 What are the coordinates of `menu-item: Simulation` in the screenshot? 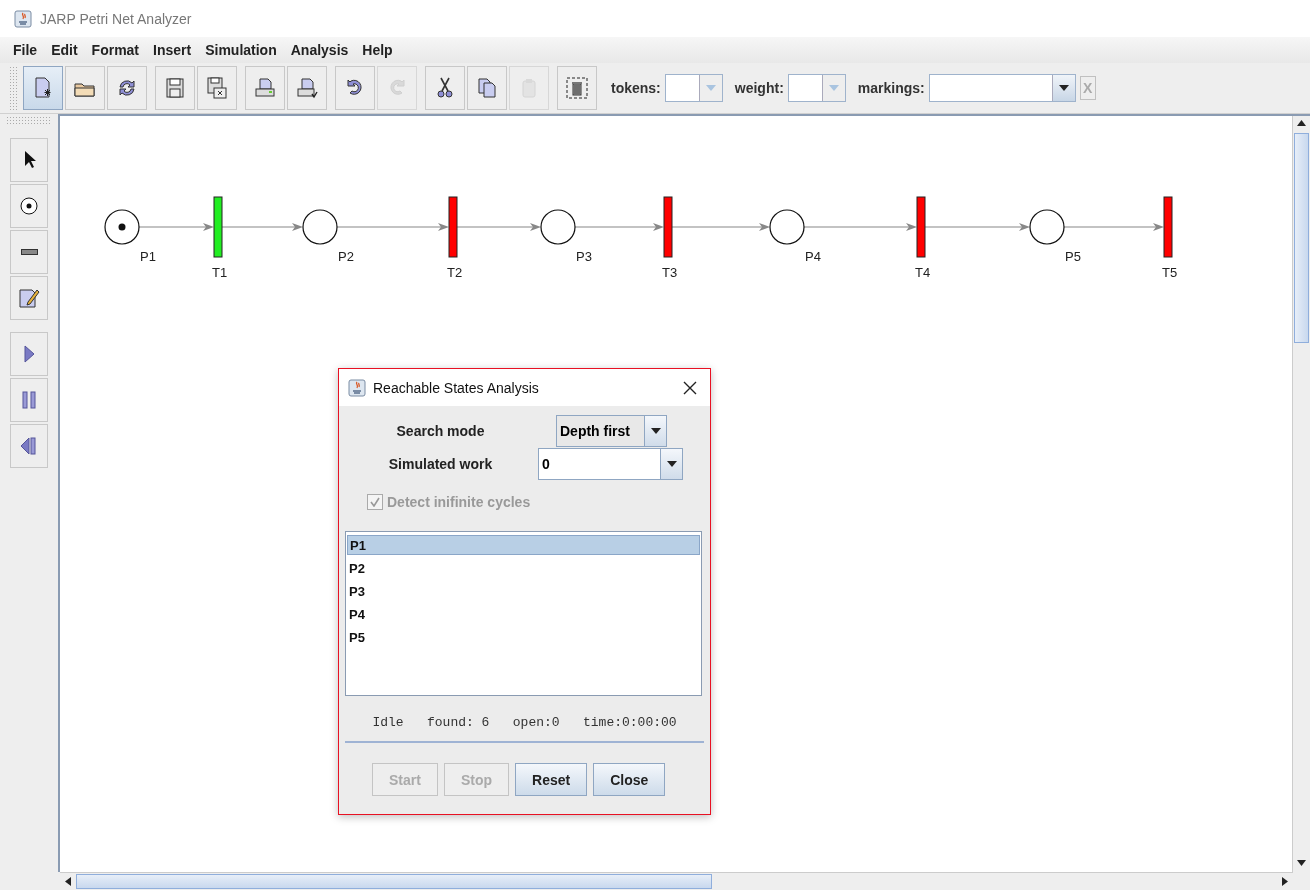 It's located at (241, 50).